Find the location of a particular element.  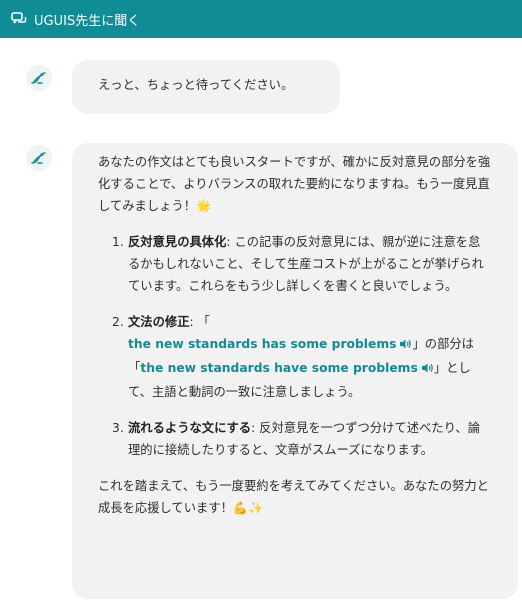

item-pre: : 「 is located at coordinates (199, 322).